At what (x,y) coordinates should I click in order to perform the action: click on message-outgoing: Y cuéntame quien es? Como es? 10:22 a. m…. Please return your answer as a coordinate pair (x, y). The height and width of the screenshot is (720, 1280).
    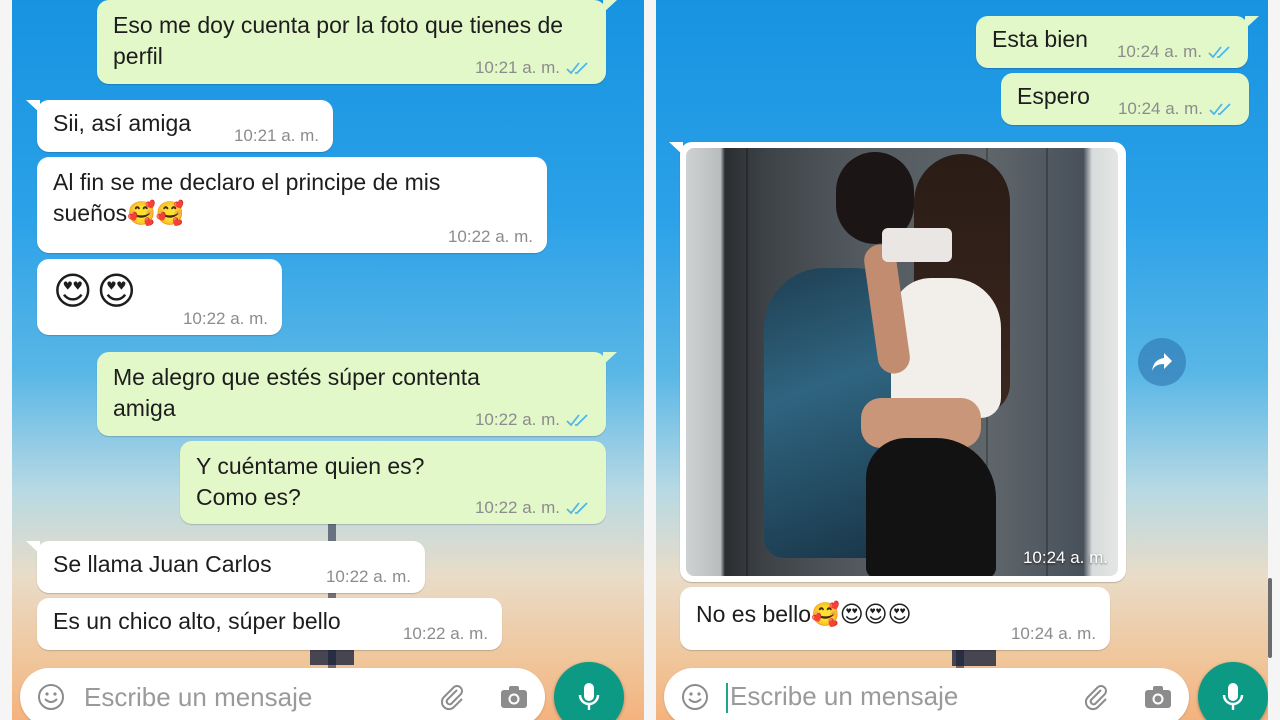
    Looking at the image, I should click on (393, 482).